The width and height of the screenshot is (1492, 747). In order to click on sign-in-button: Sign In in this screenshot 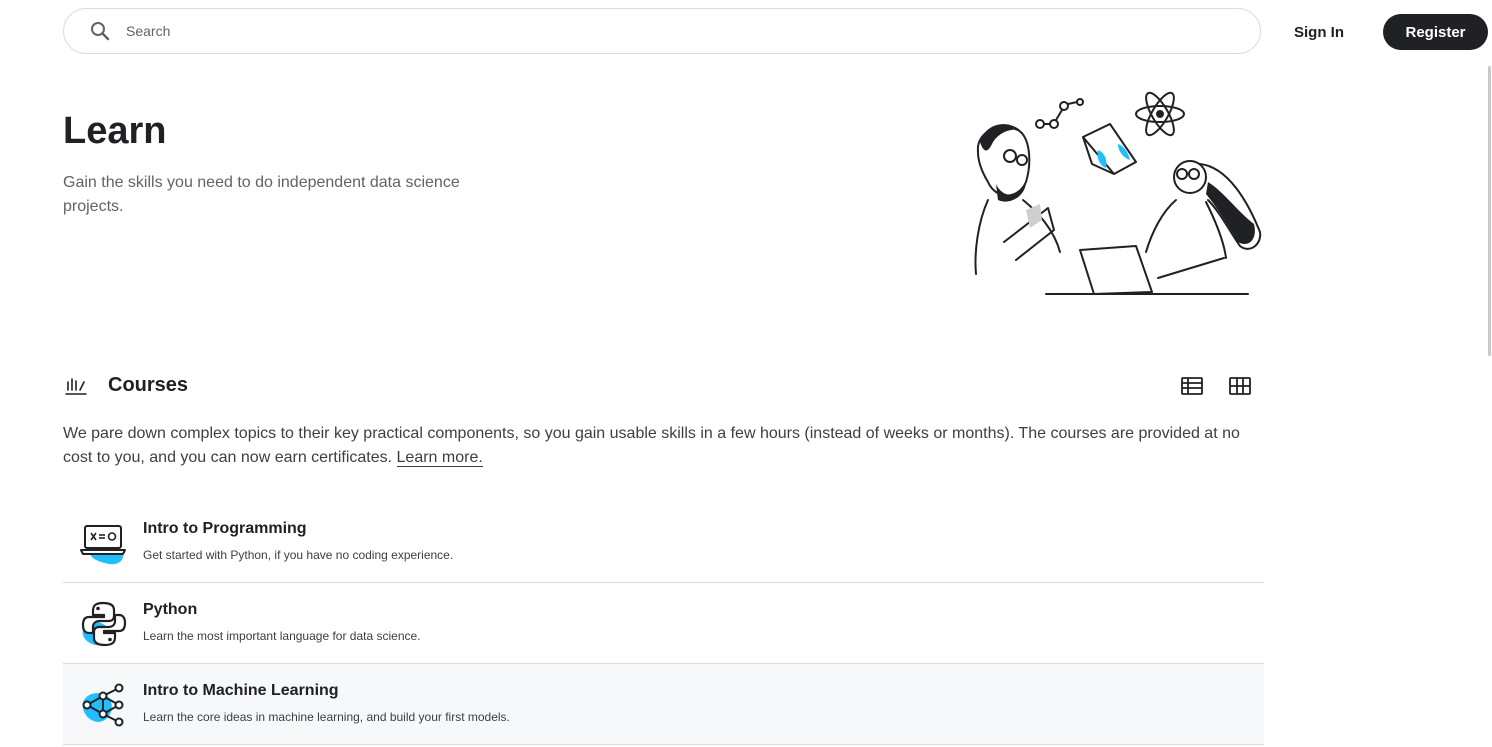, I will do `click(1319, 32)`.